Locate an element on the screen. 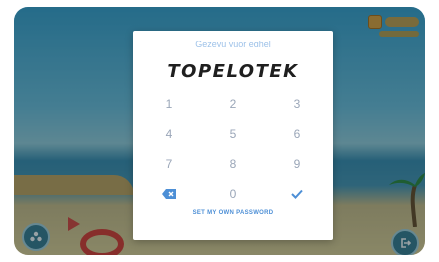 Image resolution: width=439 pixels, height=262 pixels. keypad-row: 0 is located at coordinates (233, 194).